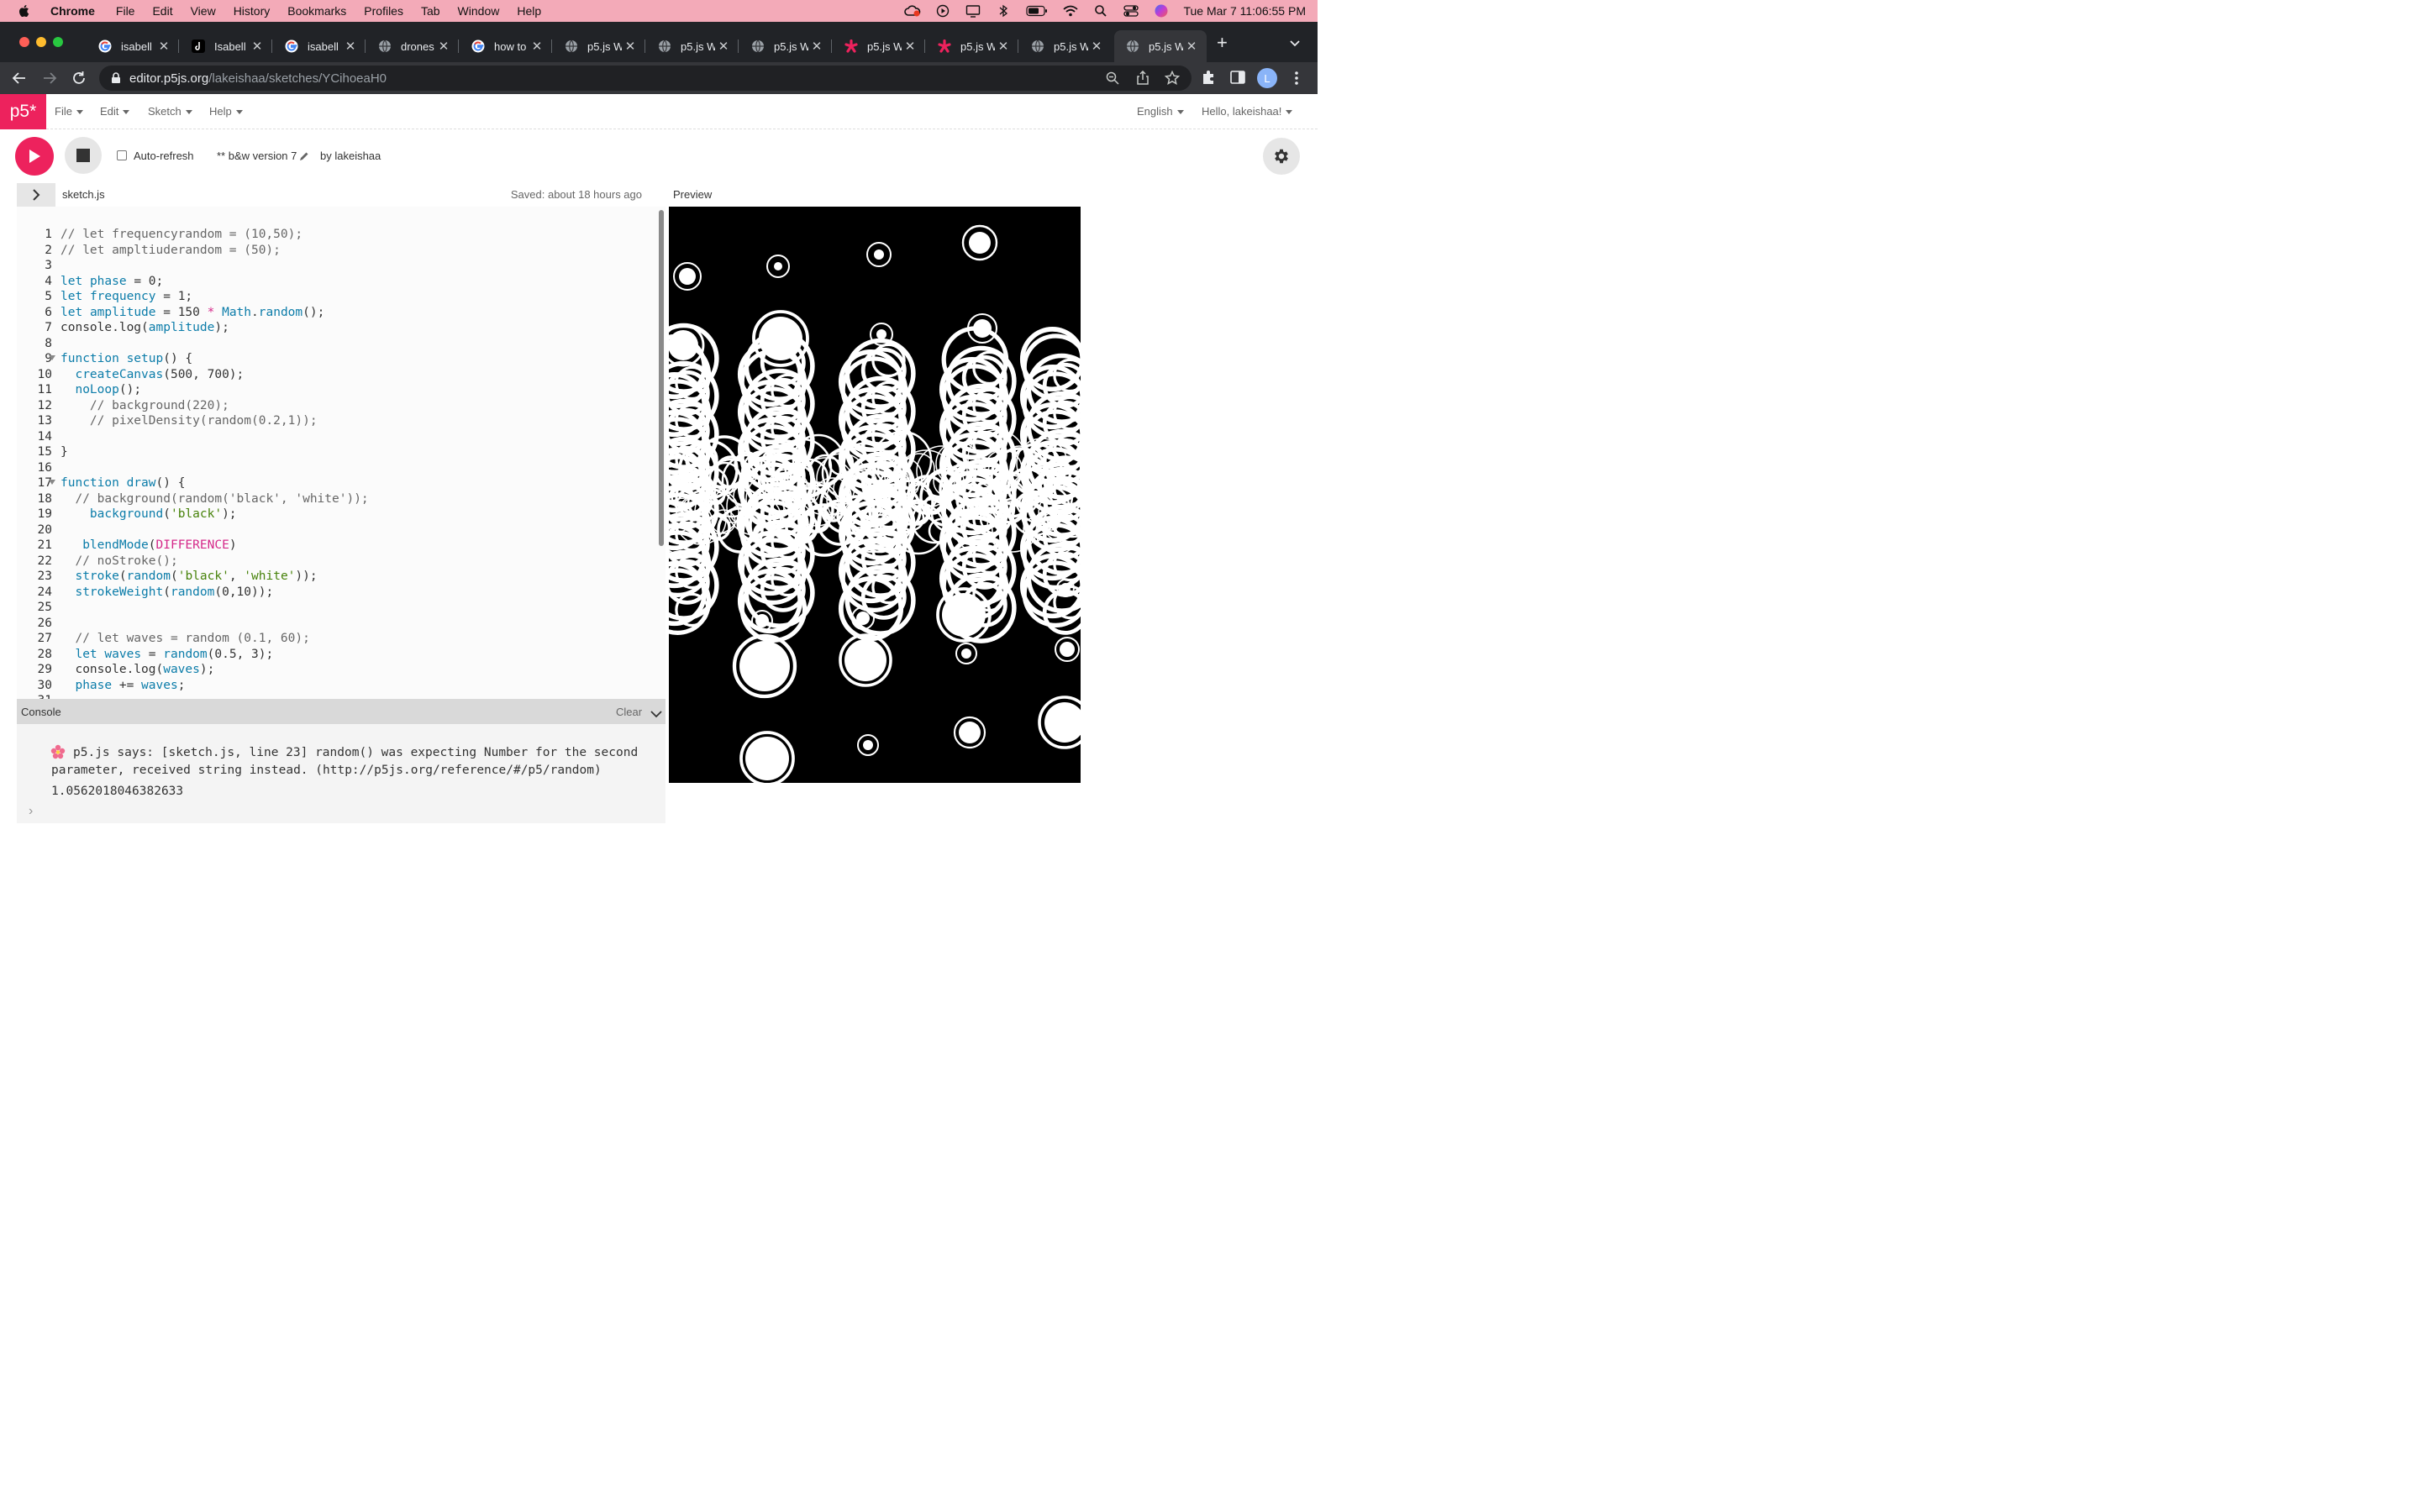 The height and width of the screenshot is (1512, 2420). What do you see at coordinates (24, 42) in the screenshot?
I see `window-close-button` at bounding box center [24, 42].